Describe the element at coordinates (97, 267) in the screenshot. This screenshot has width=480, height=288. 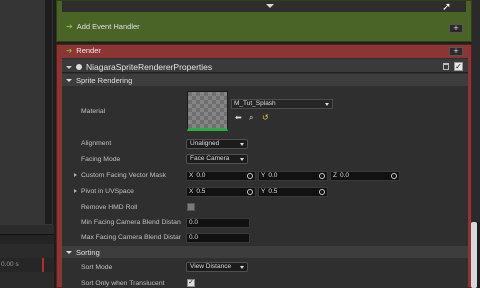
I see `sort-mode-label: Sort Mode` at that location.